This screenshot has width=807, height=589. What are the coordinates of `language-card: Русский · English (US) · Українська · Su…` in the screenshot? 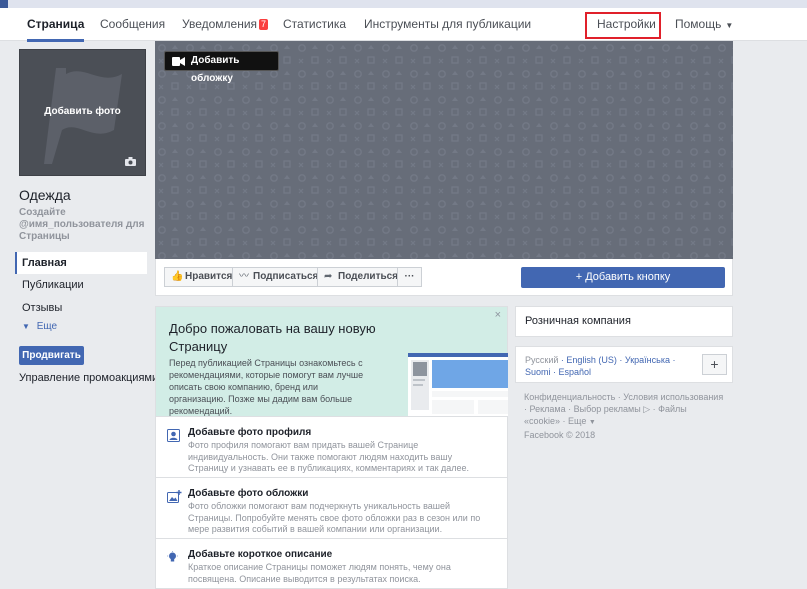 It's located at (624, 364).